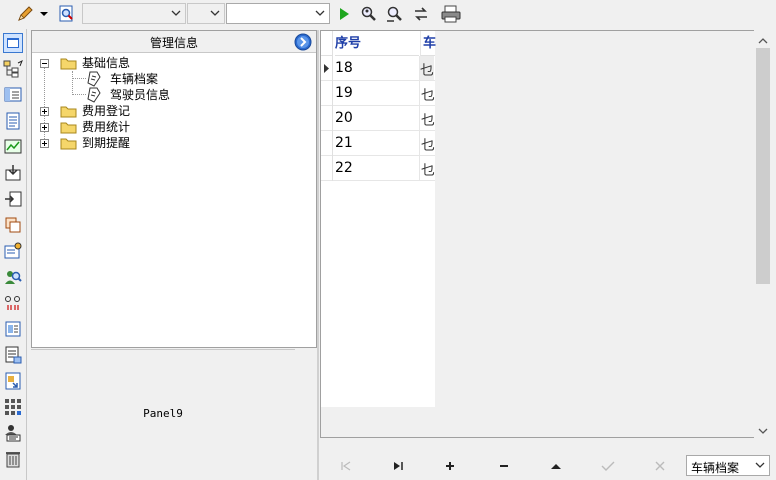 This screenshot has width=776, height=480. I want to click on table-report-icon, so click(13, 329).